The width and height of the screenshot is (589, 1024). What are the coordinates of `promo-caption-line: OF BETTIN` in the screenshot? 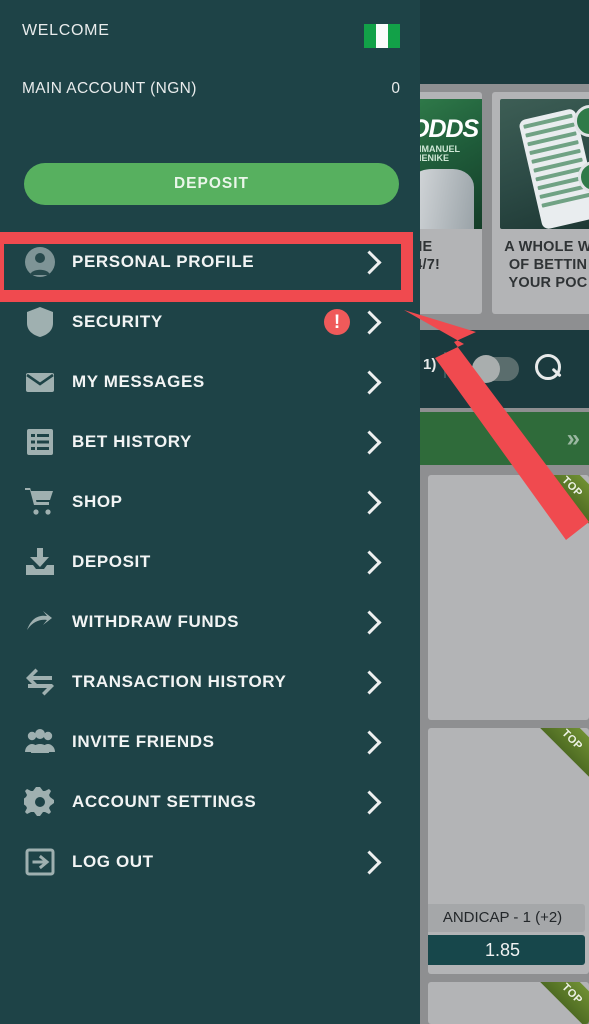 It's located at (548, 265).